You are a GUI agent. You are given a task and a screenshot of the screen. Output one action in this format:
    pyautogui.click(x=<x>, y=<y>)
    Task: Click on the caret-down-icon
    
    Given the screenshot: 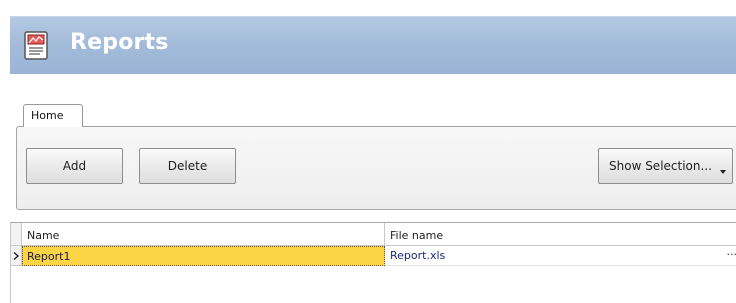 What is the action you would take?
    pyautogui.click(x=723, y=170)
    